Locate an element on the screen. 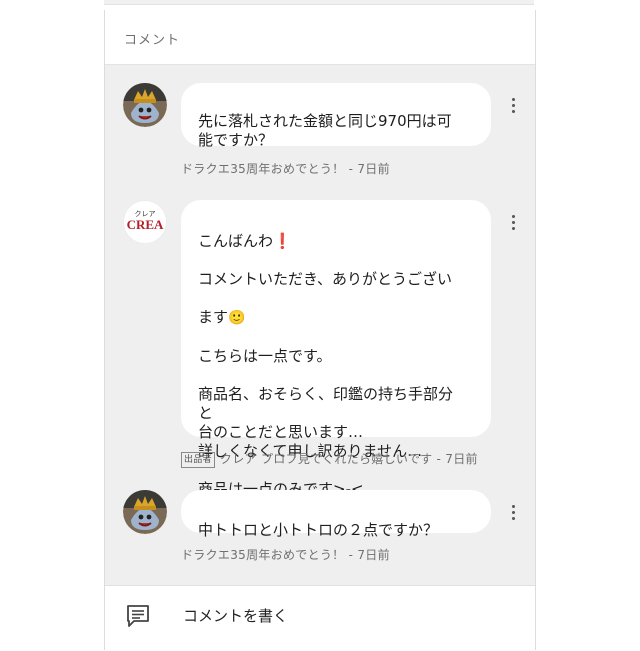 The height and width of the screenshot is (651, 640). comment-bubble: 先に落札された金額と同じ970円は可 能ですか？ is located at coordinates (336, 116).